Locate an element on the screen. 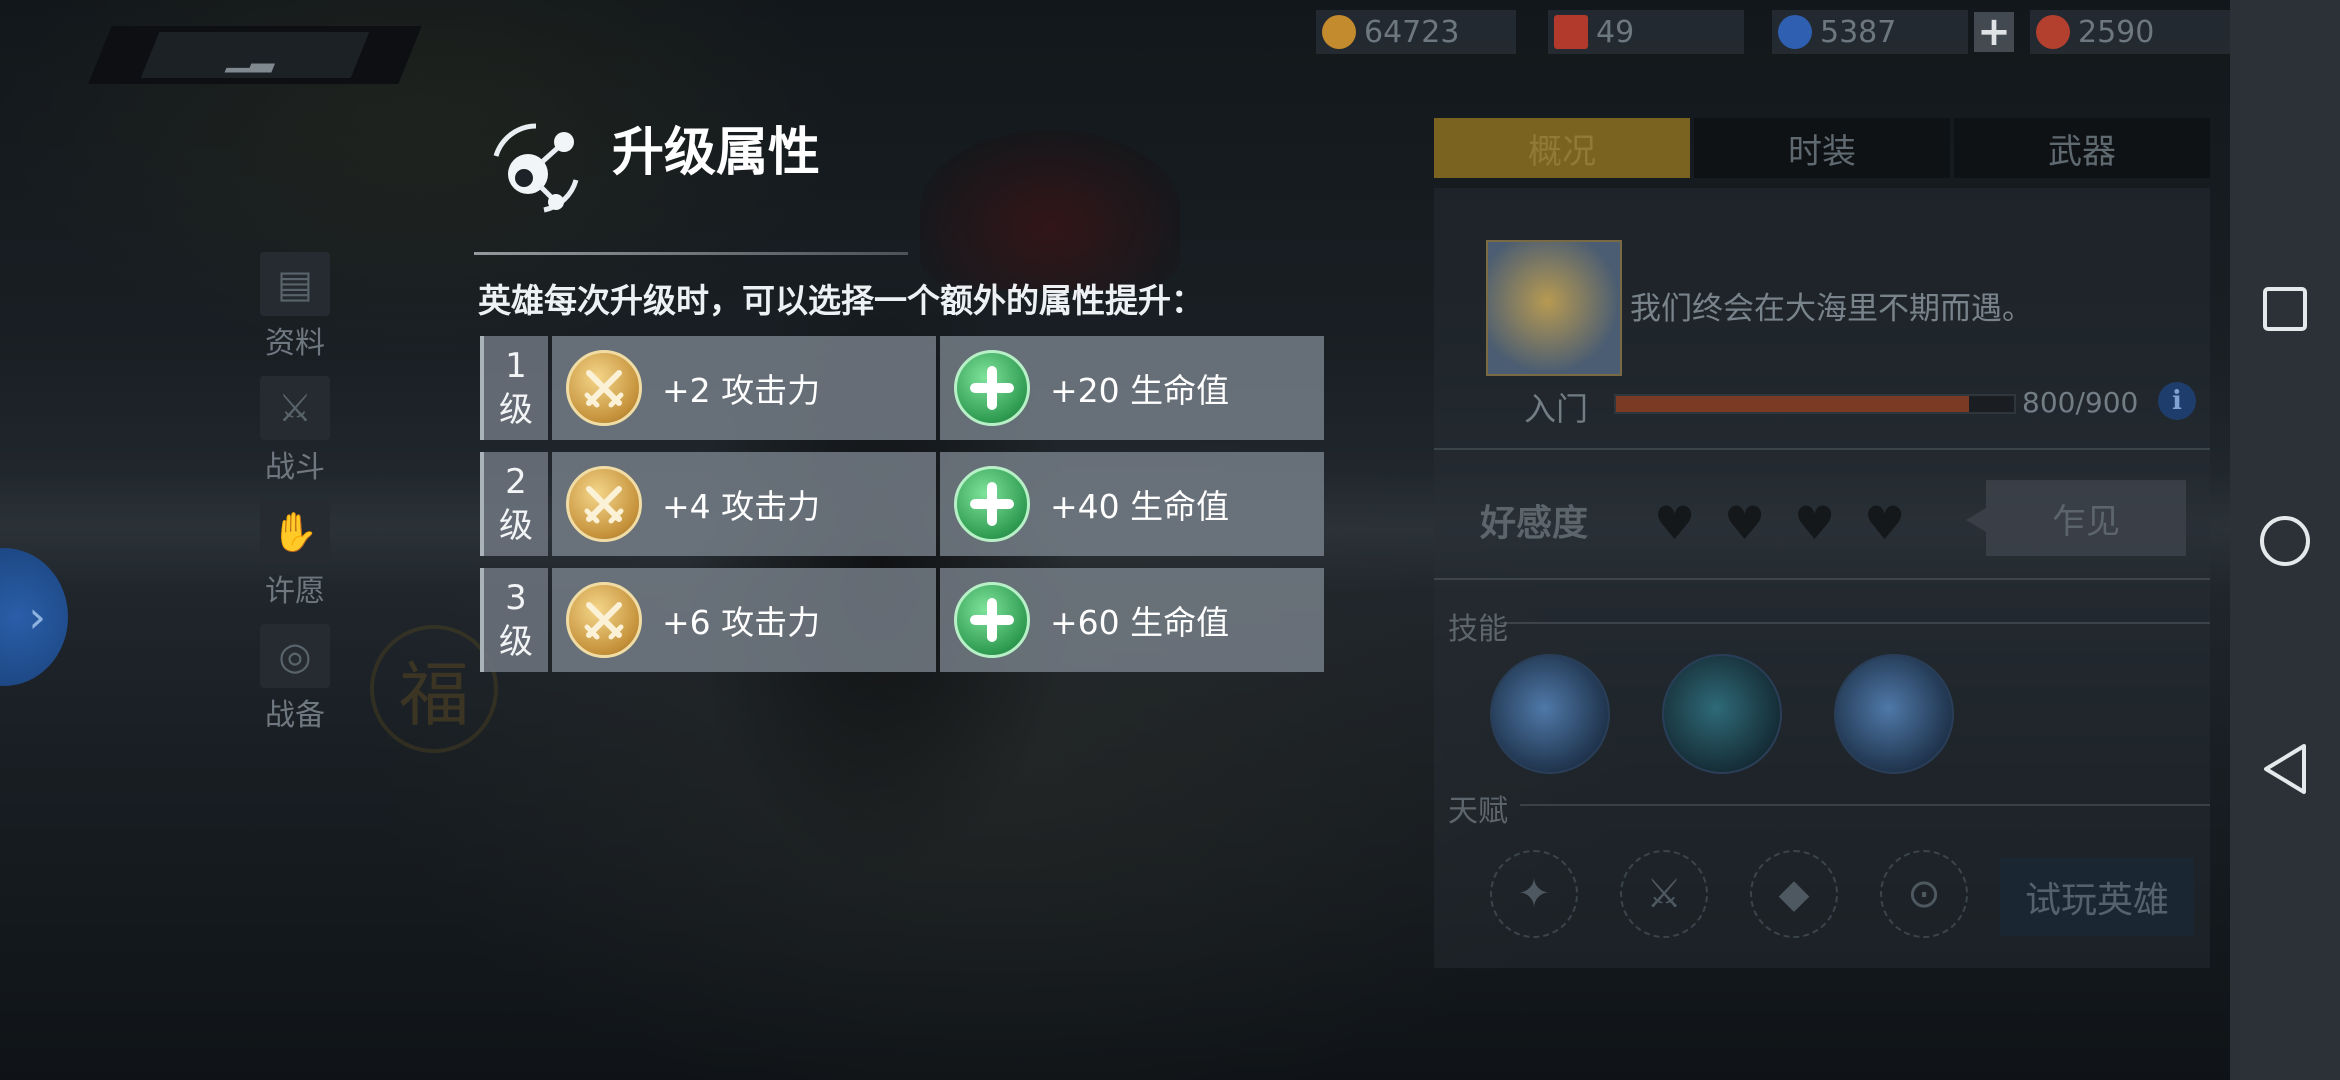  talent-4-icon: ⊙ is located at coordinates (1924, 894).